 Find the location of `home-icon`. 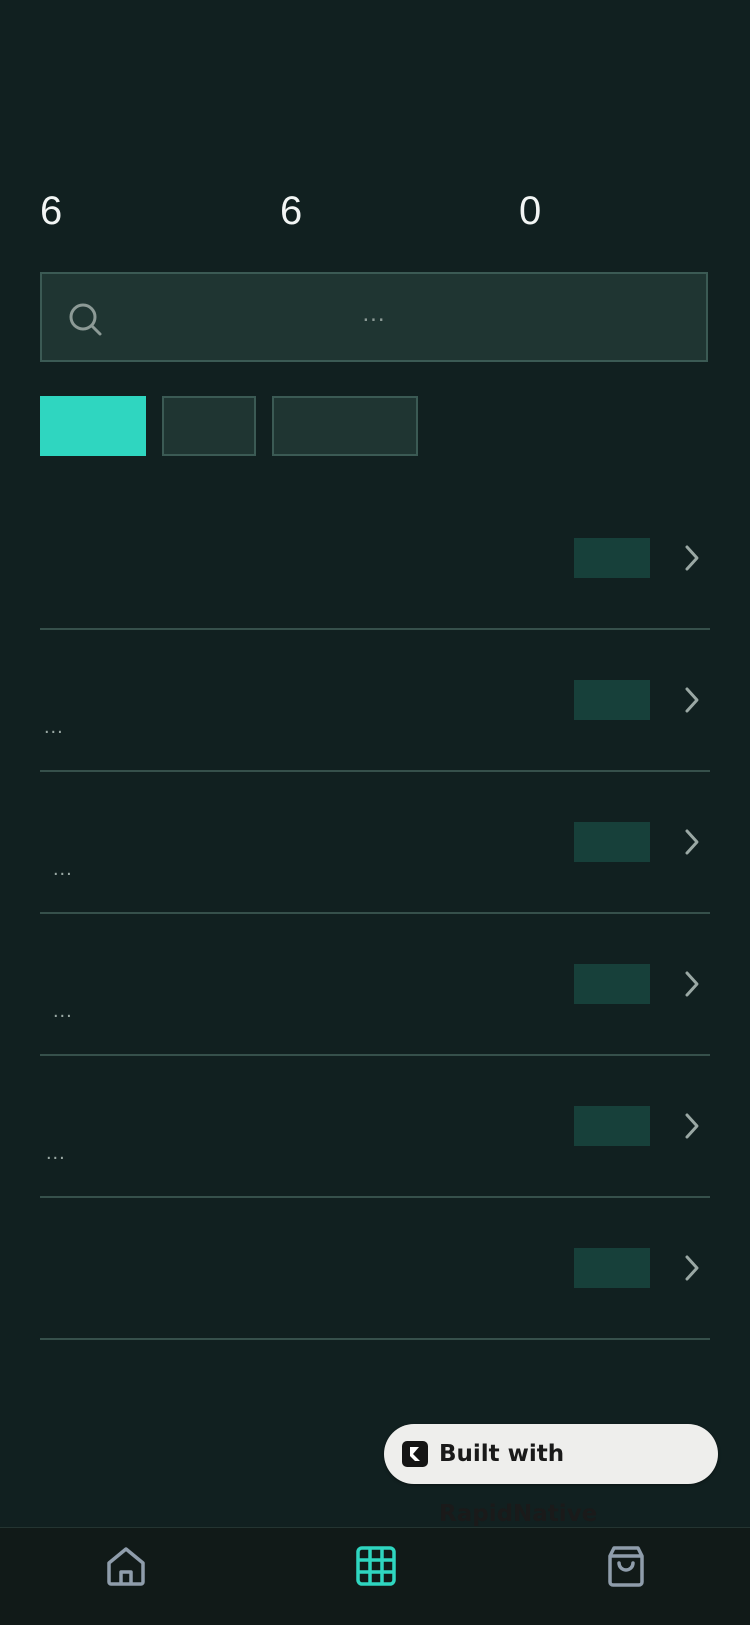

home-icon is located at coordinates (126, 1566).